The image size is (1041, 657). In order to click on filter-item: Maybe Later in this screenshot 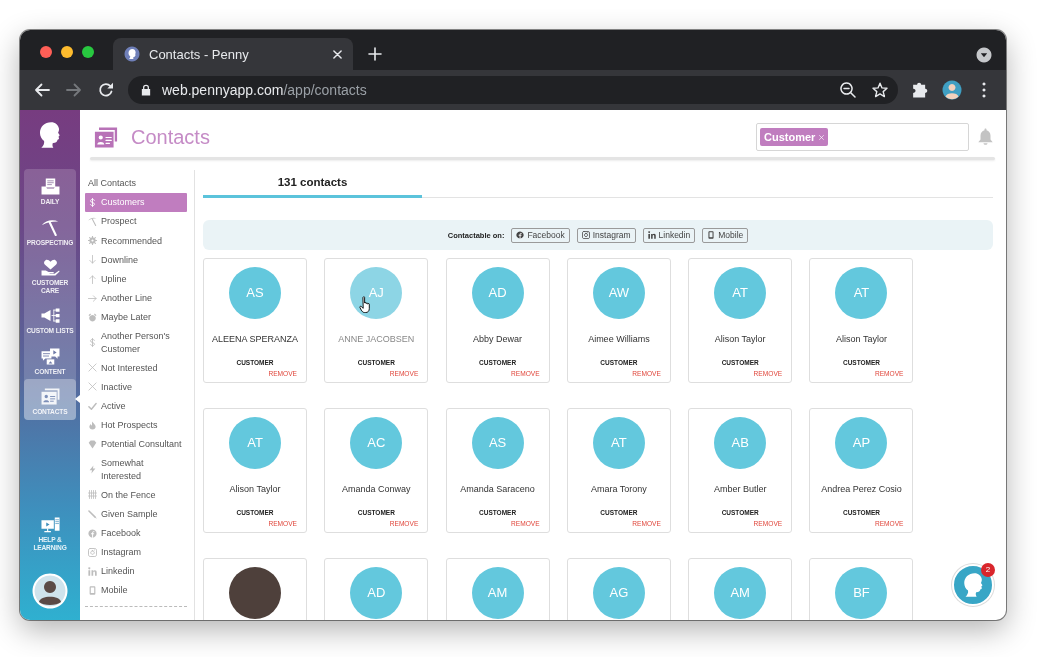, I will do `click(136, 317)`.